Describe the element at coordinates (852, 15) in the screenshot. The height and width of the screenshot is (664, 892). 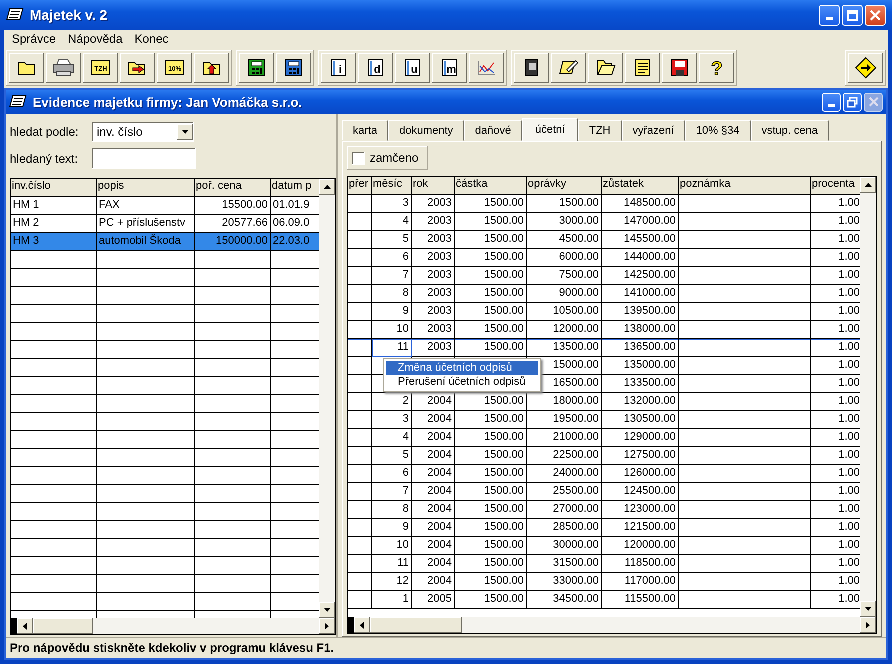
I see `maximize-button` at that location.